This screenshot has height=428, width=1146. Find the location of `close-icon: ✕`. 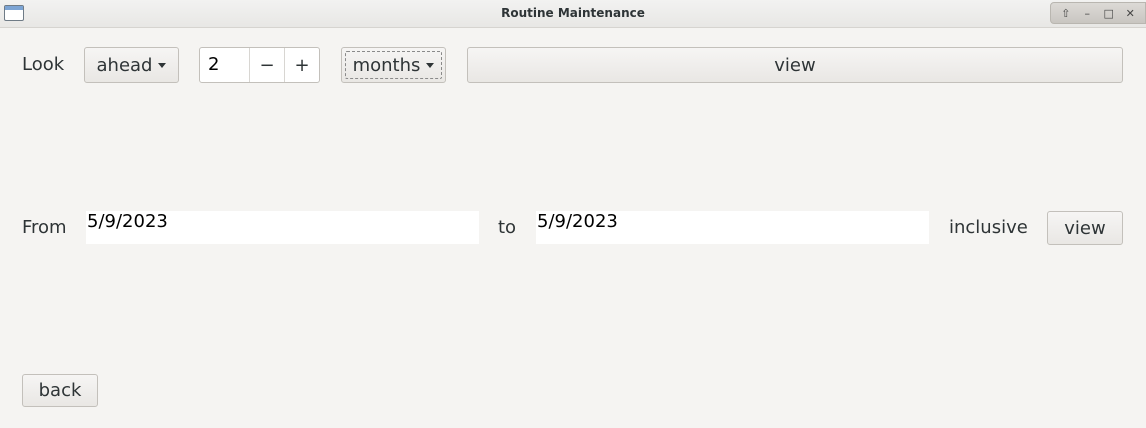

close-icon: ✕ is located at coordinates (1130, 13).